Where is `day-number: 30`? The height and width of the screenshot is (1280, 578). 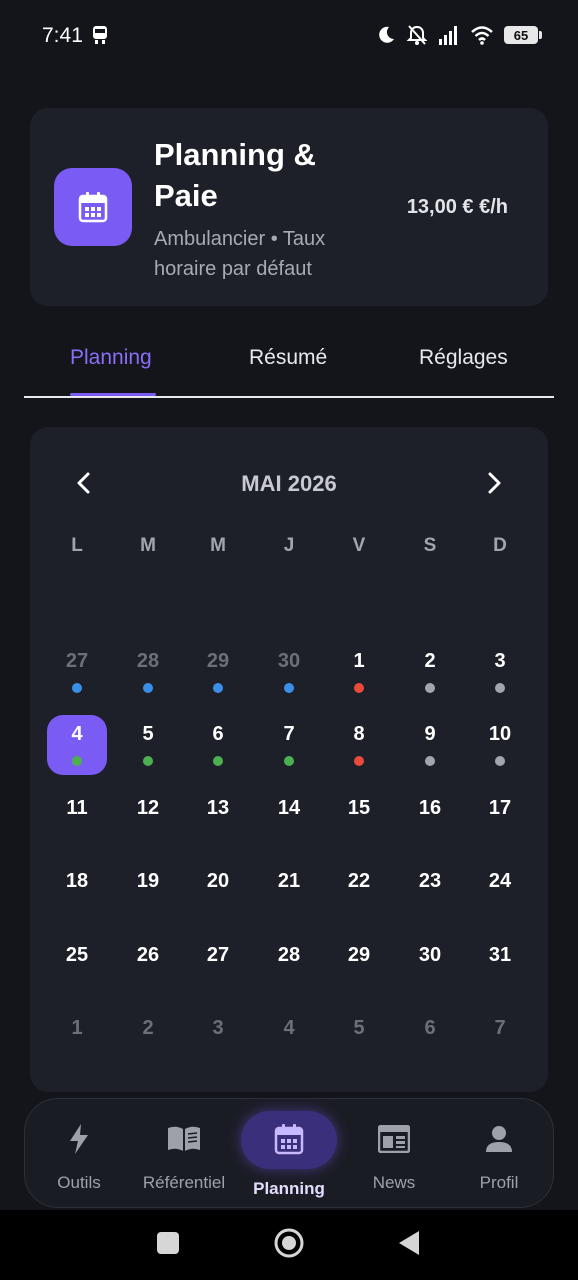
day-number: 30 is located at coordinates (289, 661).